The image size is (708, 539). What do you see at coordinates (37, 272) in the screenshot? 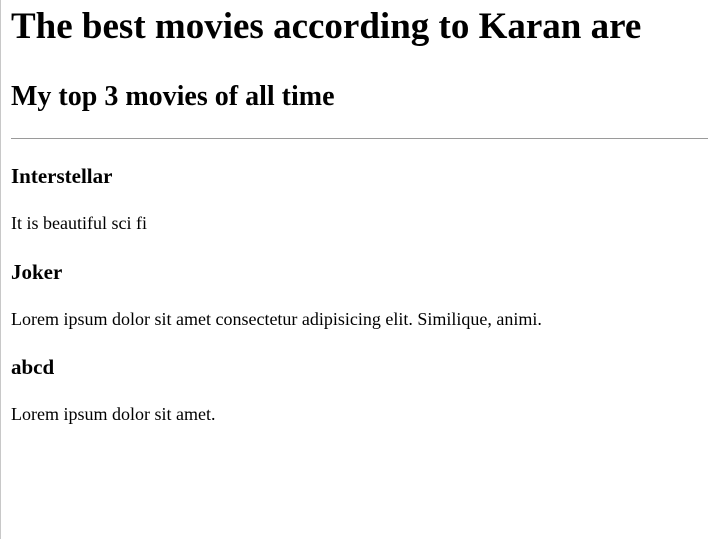
I see `movie-title-joker: Joker` at bounding box center [37, 272].